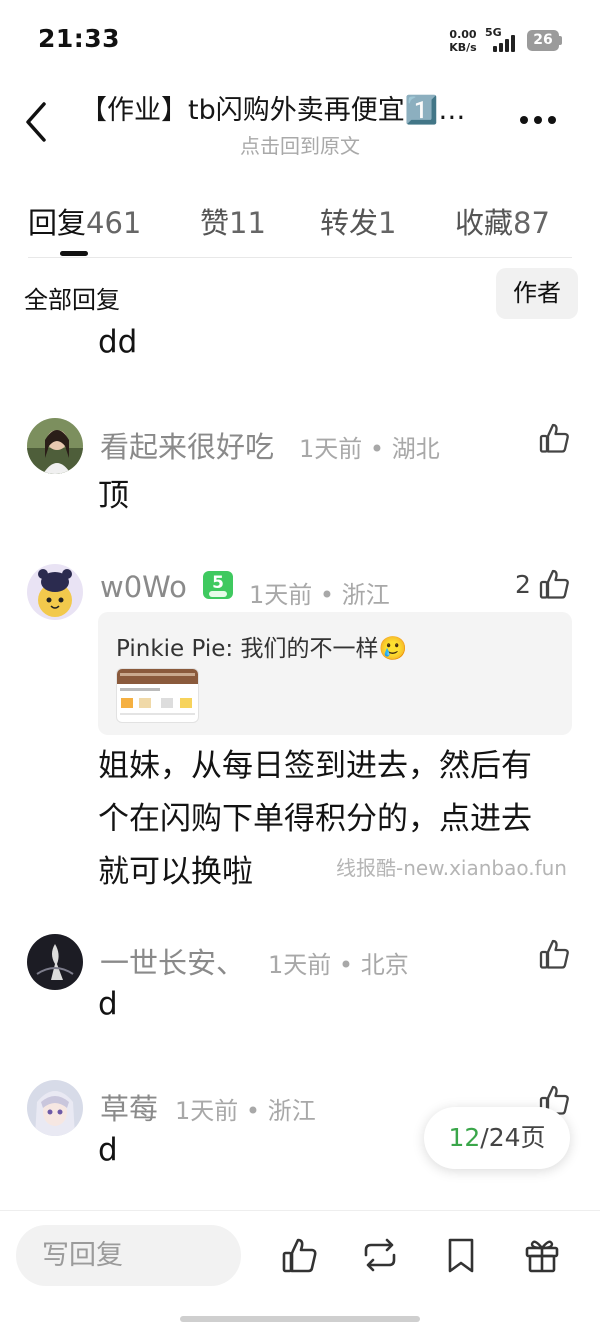  What do you see at coordinates (461, 1255) in the screenshot?
I see `bookmark-icon` at bounding box center [461, 1255].